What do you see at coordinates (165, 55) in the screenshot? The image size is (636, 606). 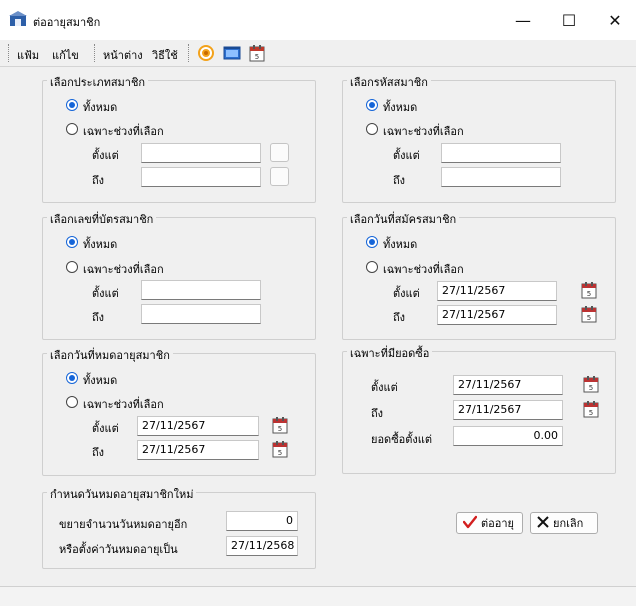 I see `menu-help: วิธีใช้` at bounding box center [165, 55].